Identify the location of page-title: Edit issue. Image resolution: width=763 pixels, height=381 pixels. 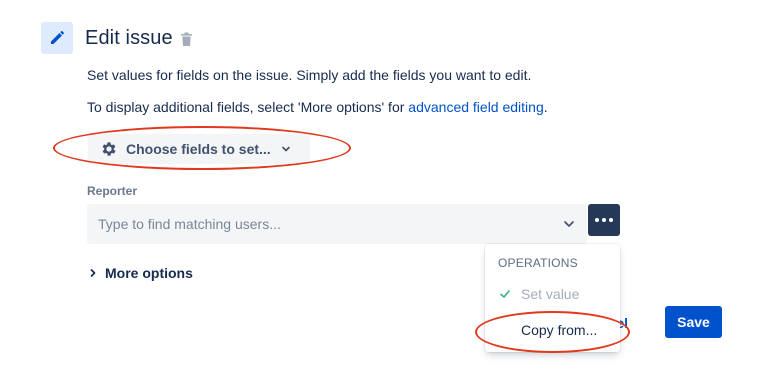
(129, 38).